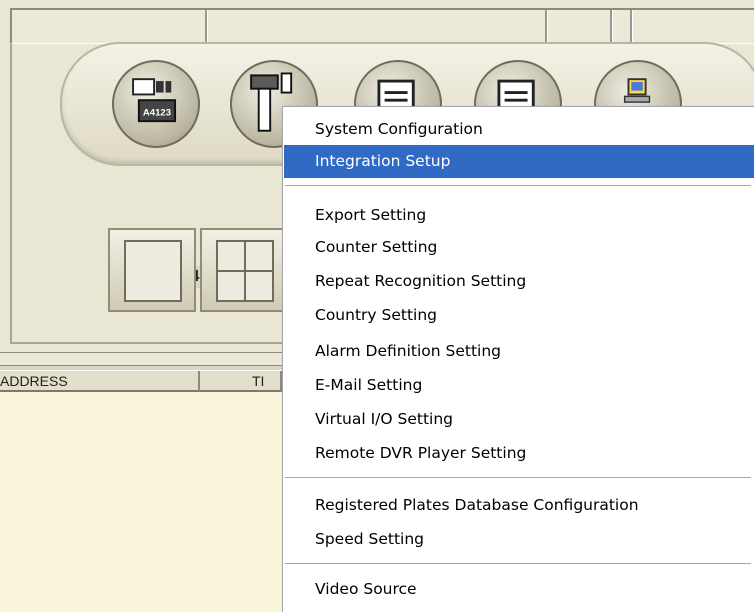 The image size is (754, 612). What do you see at coordinates (154, 100) in the screenshot?
I see `camera-alpr-icon: A4123` at bounding box center [154, 100].